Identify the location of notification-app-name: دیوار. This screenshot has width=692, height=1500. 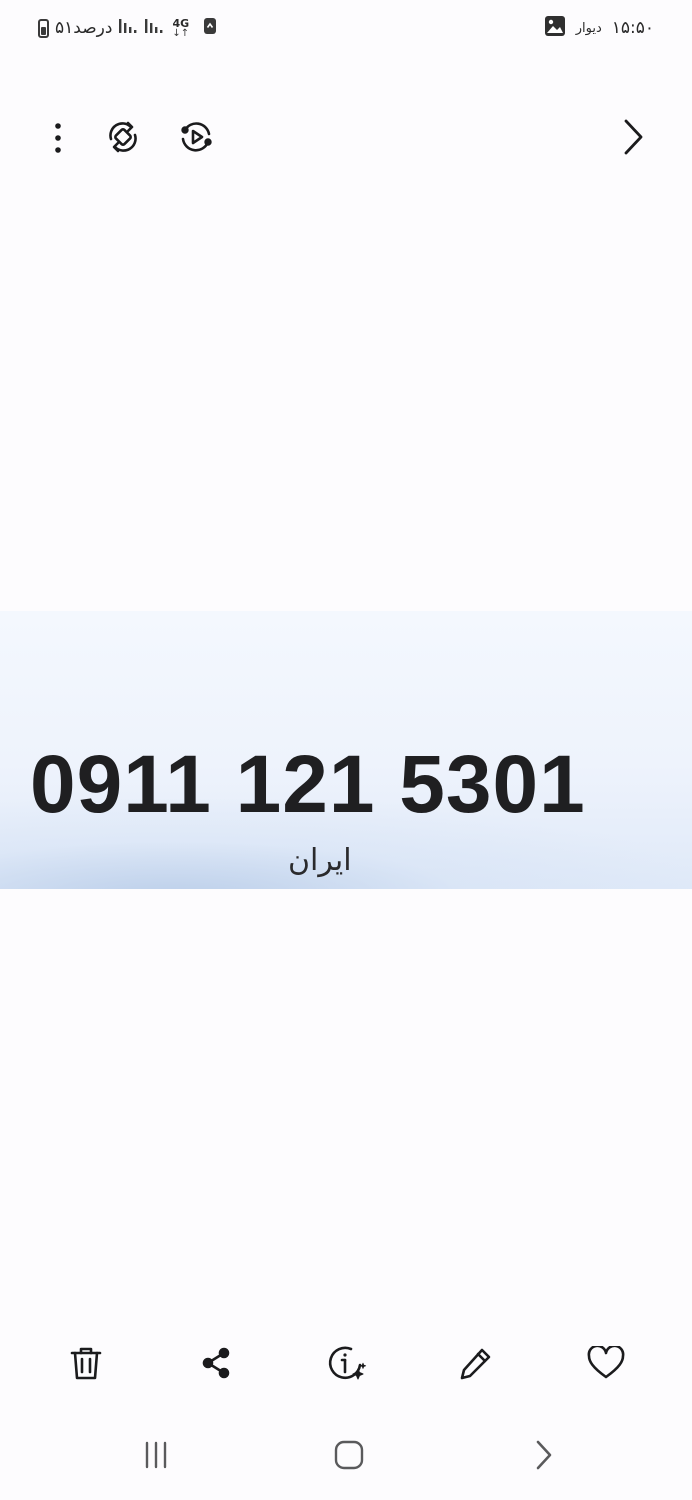
(588, 28).